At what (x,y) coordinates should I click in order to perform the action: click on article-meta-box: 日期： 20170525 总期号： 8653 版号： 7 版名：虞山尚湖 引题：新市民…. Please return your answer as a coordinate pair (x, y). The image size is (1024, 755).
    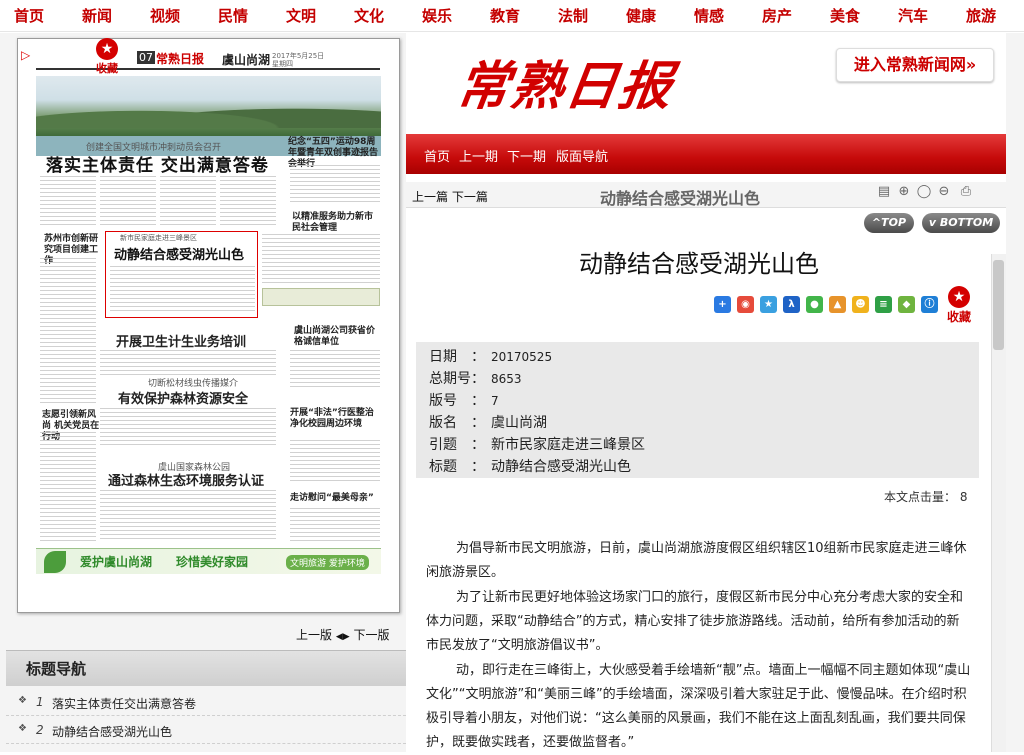
    Looking at the image, I should click on (697, 410).